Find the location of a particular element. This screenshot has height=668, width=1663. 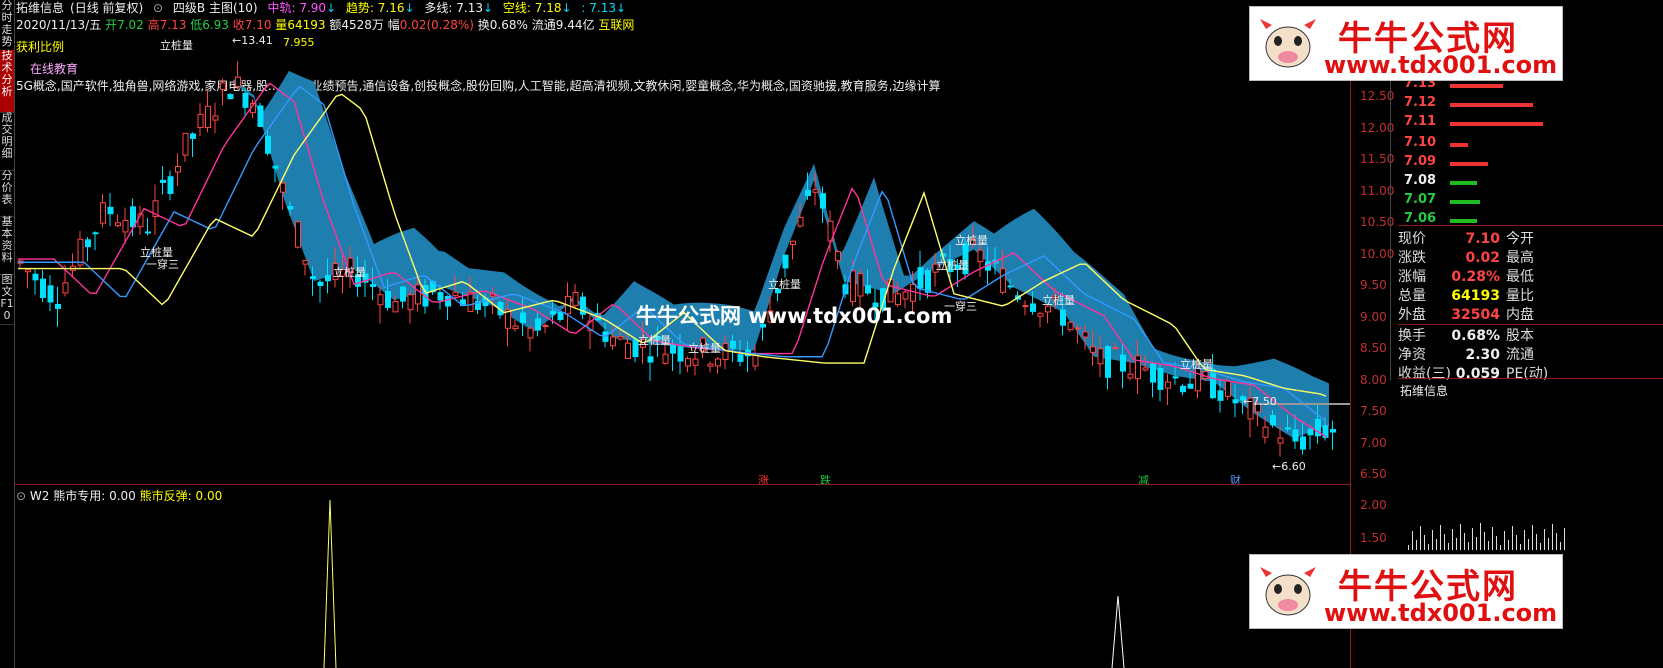

tab-price-table: 分价表 is located at coordinates (7, 193).